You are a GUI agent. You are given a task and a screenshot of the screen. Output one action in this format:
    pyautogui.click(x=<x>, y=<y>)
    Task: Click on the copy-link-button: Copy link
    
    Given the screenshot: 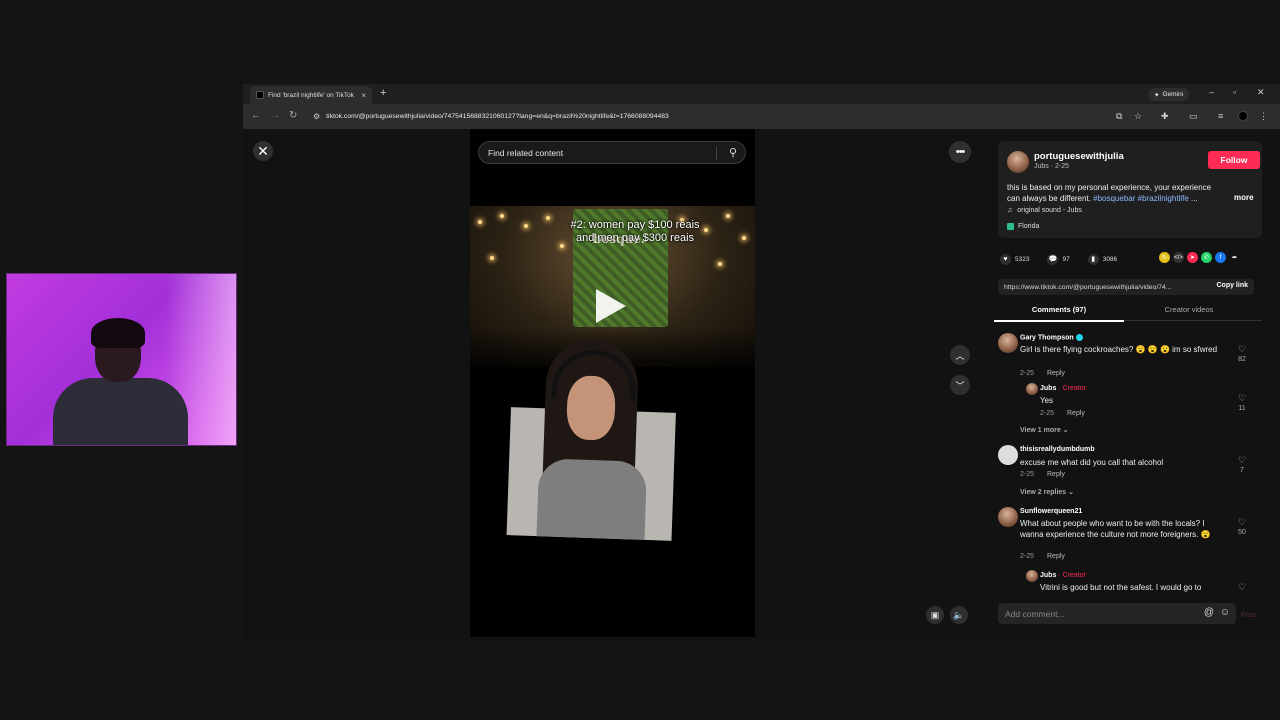 What is the action you would take?
    pyautogui.click(x=1232, y=285)
    